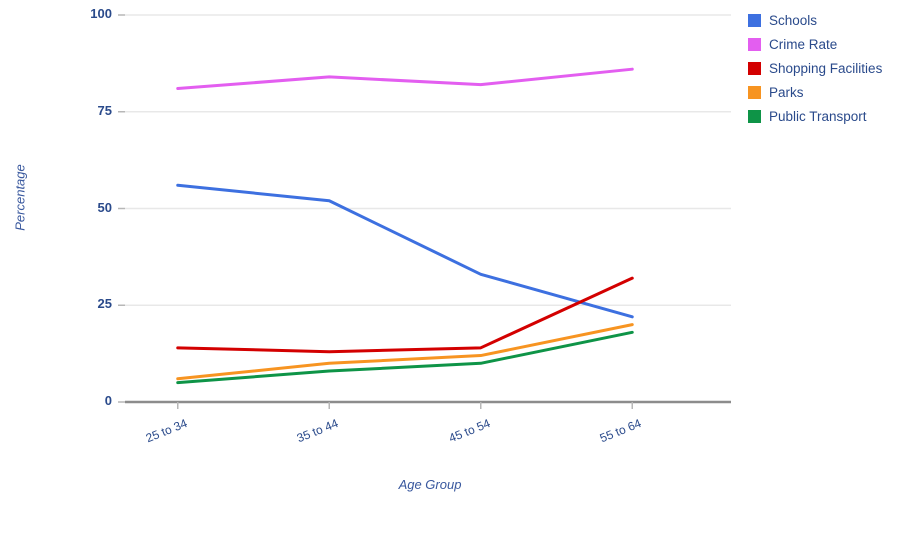 The width and height of the screenshot is (910, 534). I want to click on legend-item-label: Schools, so click(793, 20).